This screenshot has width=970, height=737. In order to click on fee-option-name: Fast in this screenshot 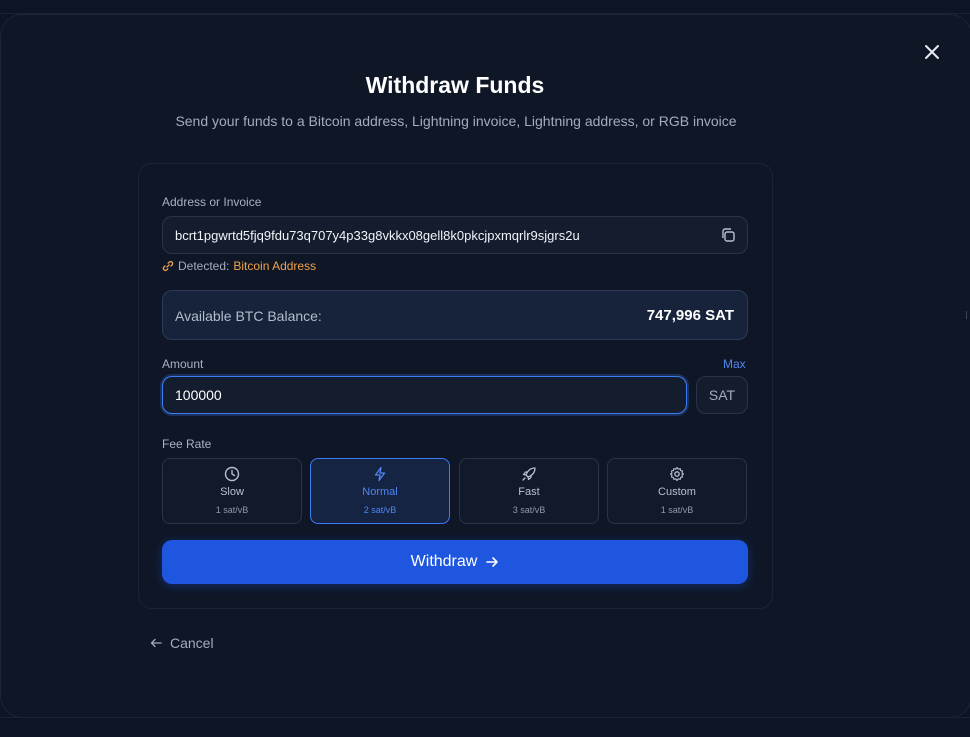, I will do `click(529, 492)`.